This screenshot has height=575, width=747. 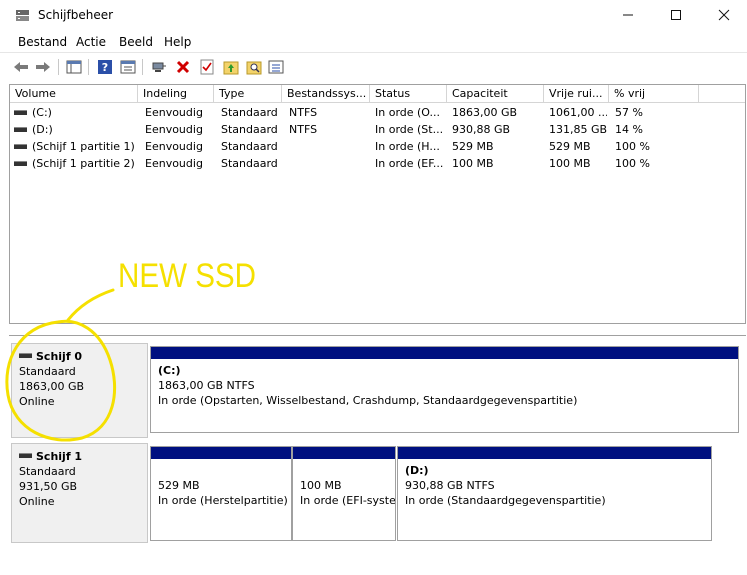 What do you see at coordinates (473, 163) in the screenshot?
I see `cell-capaciteit: 100 MB` at bounding box center [473, 163].